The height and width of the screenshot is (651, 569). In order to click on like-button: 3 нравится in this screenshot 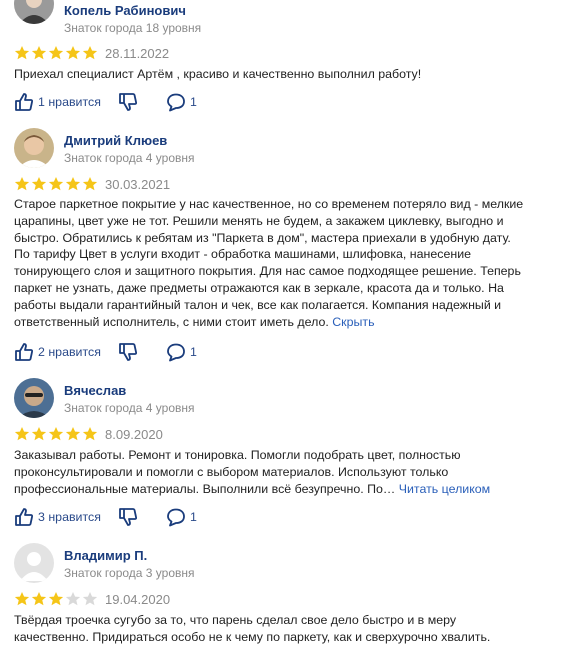, I will do `click(57, 517)`.